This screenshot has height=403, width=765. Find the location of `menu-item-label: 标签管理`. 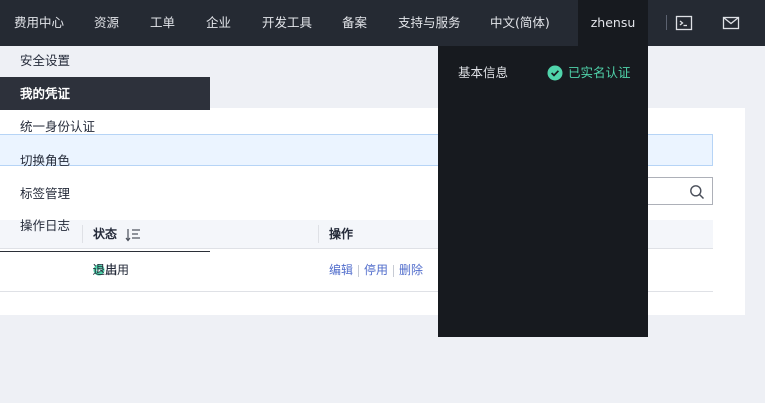

menu-item-label: 标签管理 is located at coordinates (45, 193).